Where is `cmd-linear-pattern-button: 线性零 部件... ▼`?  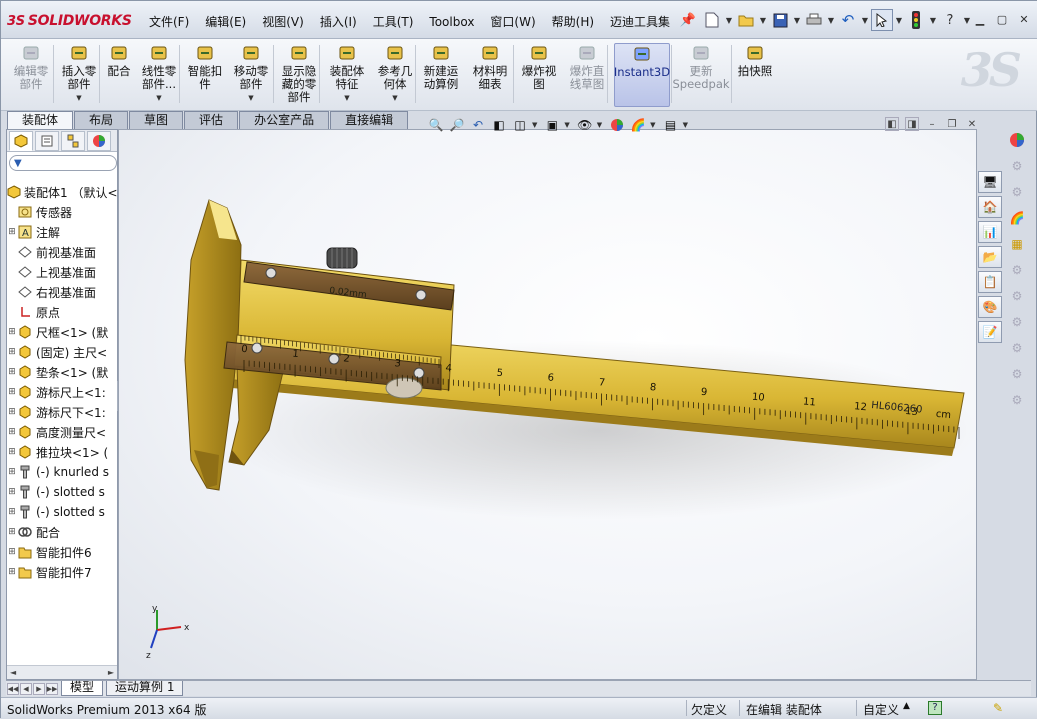 cmd-linear-pattern-button: 线性零 部件... ▼ is located at coordinates (159, 75).